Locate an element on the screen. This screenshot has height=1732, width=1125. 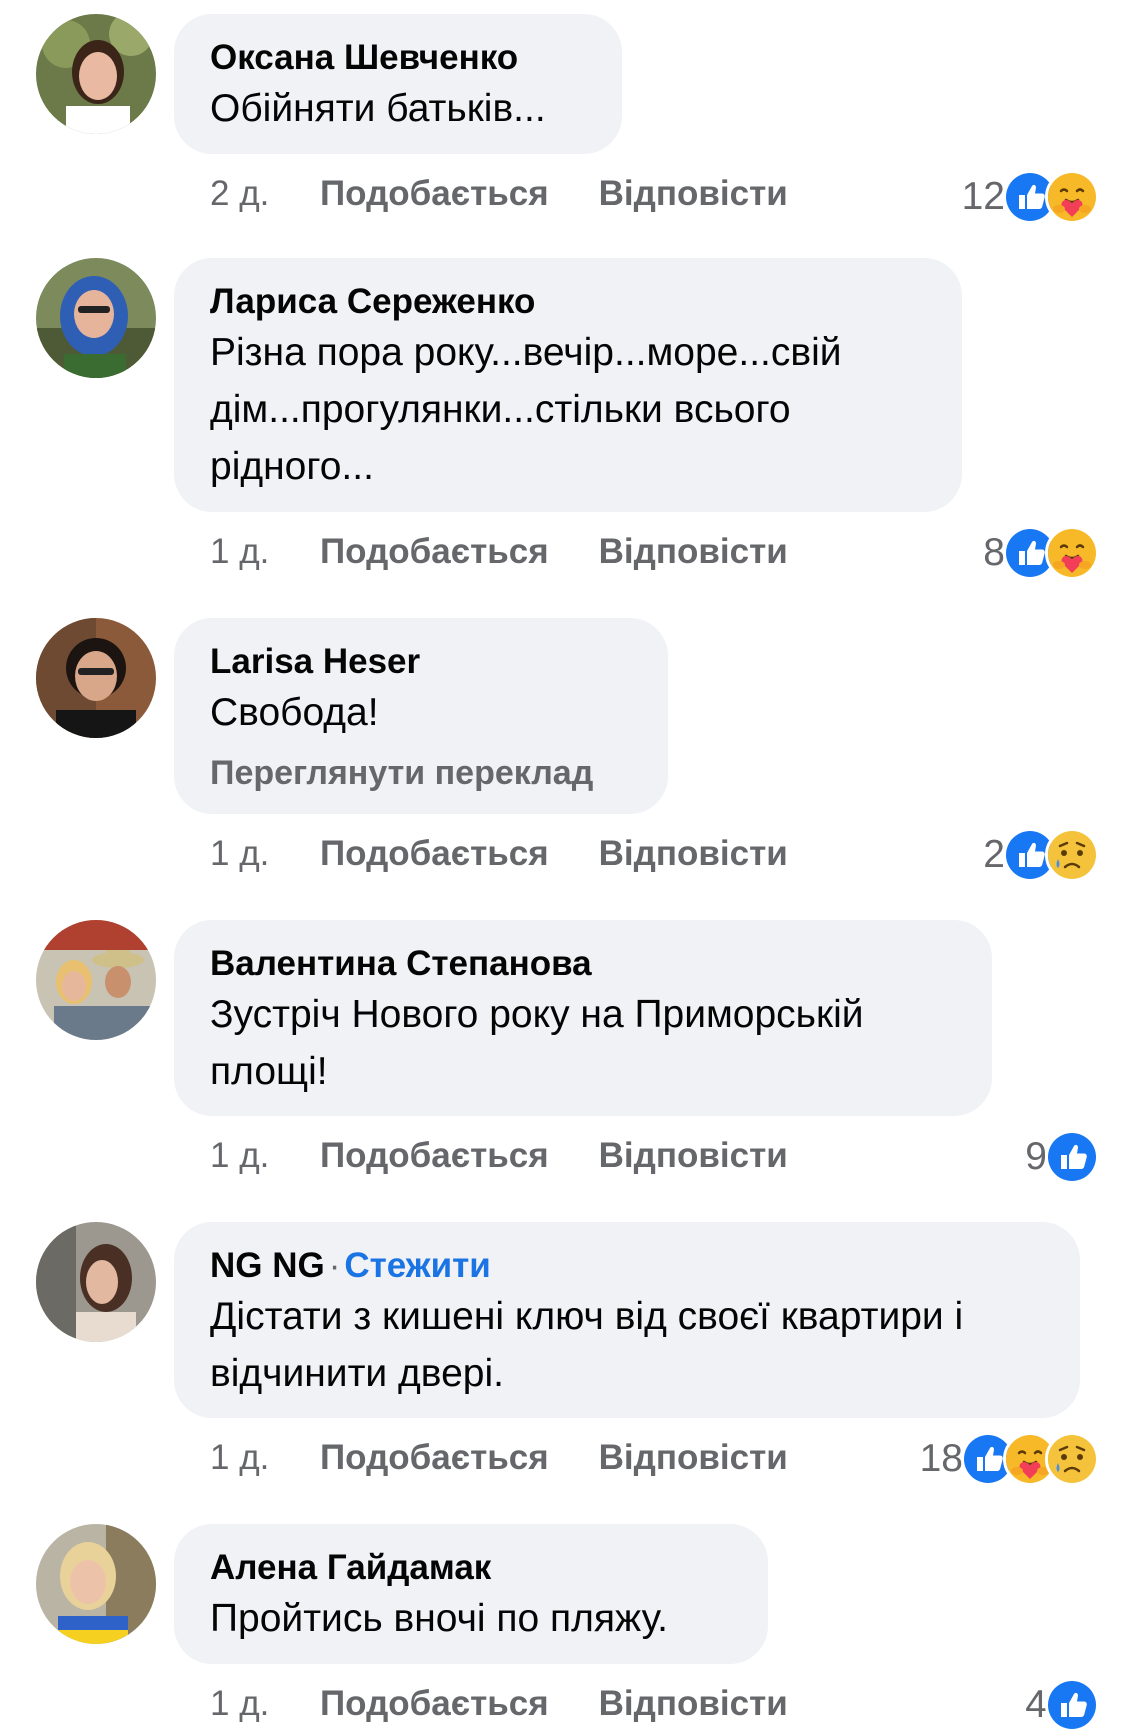
comment-author: Алена Гайдамак is located at coordinates (471, 1568).